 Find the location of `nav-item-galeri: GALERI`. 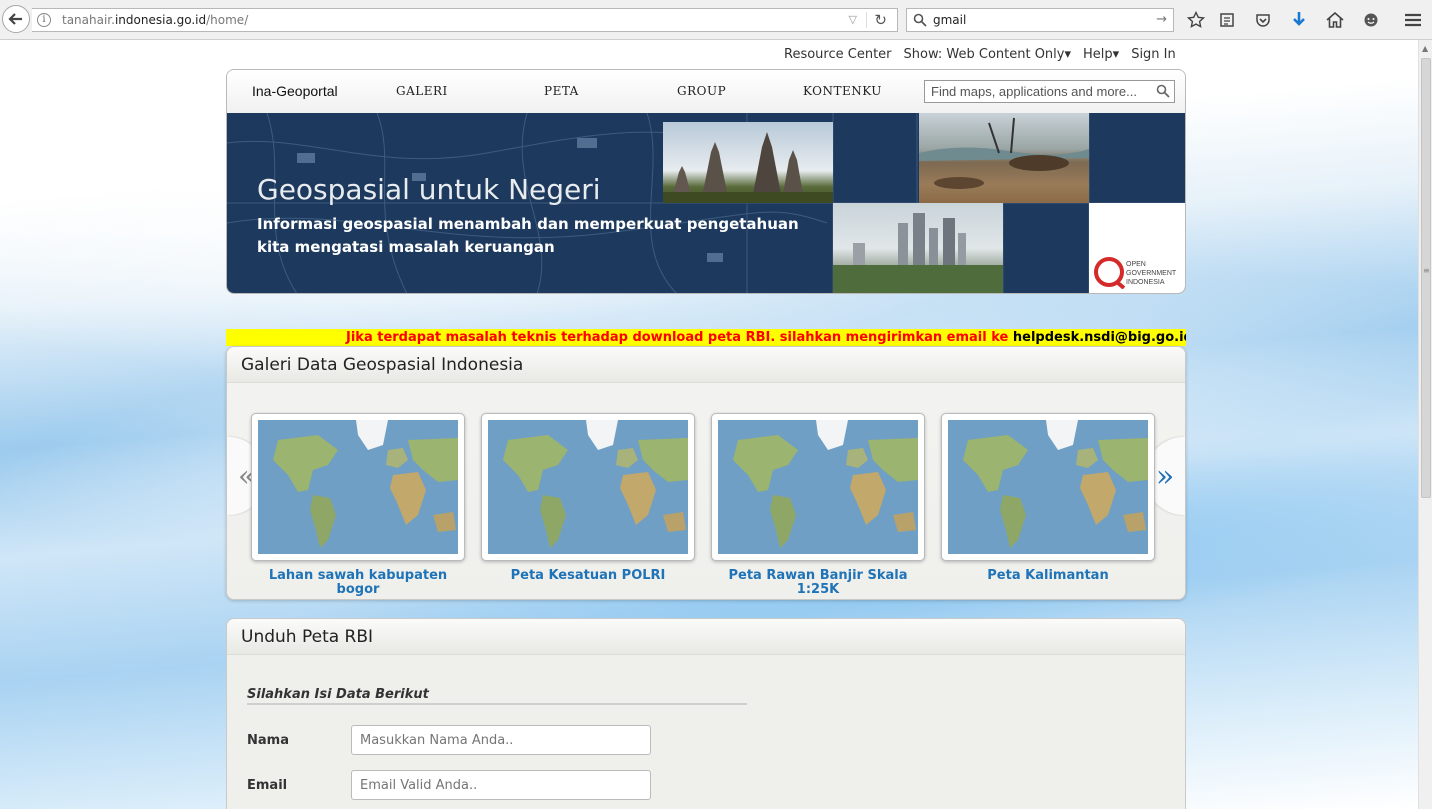

nav-item-galeri: GALERI is located at coordinates (422, 91).